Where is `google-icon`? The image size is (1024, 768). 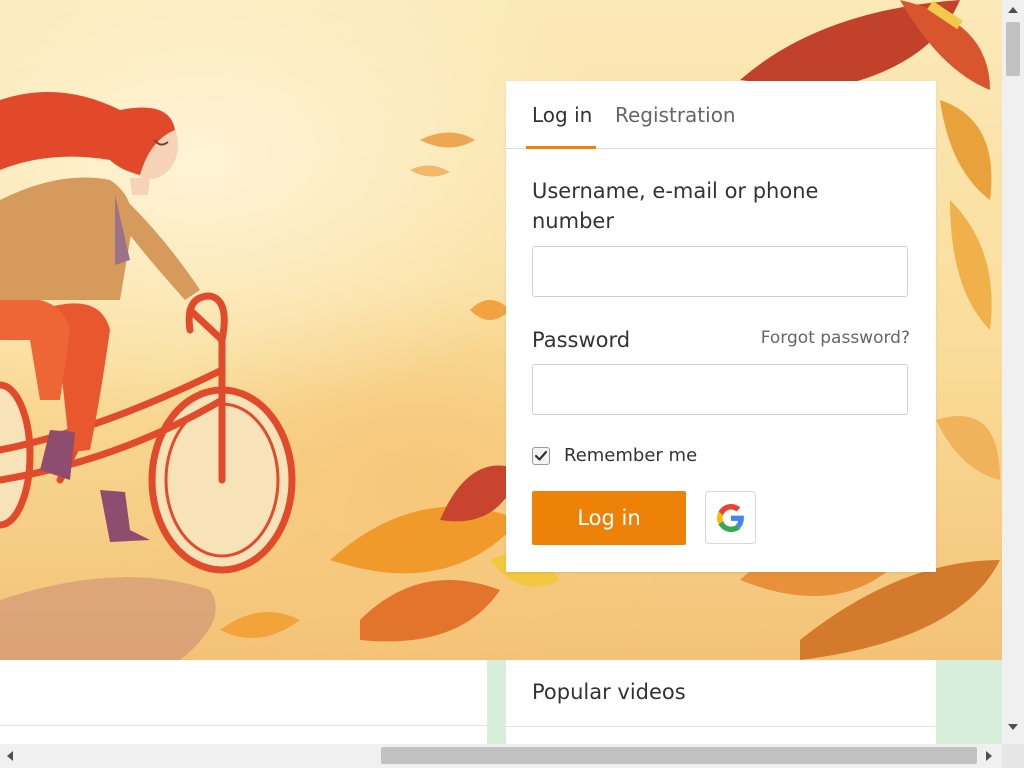 google-icon is located at coordinates (730, 518).